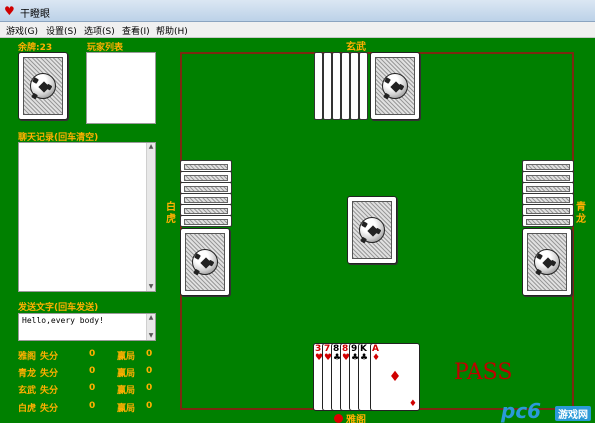  What do you see at coordinates (573, 413) in the screenshot?
I see `watermark-text: 游戏网` at bounding box center [573, 413].